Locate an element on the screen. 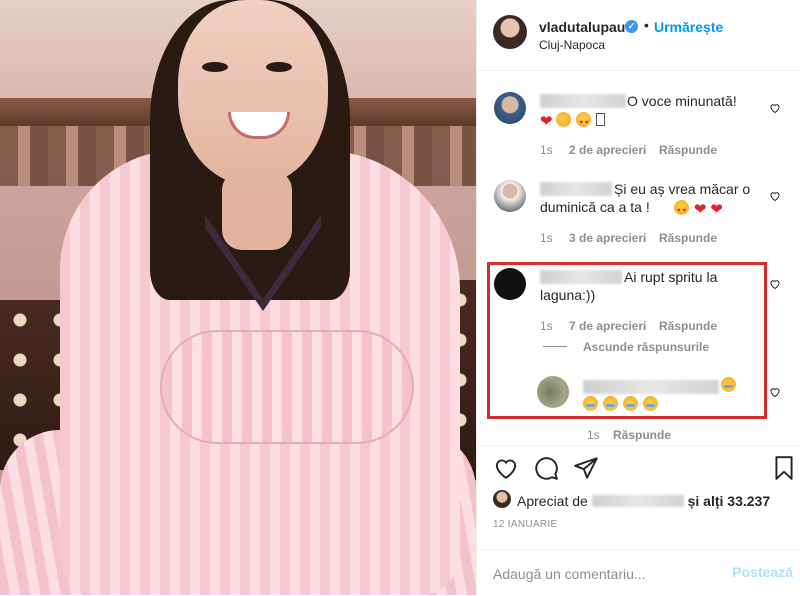  commenter-name-blurred is located at coordinates (583, 101).